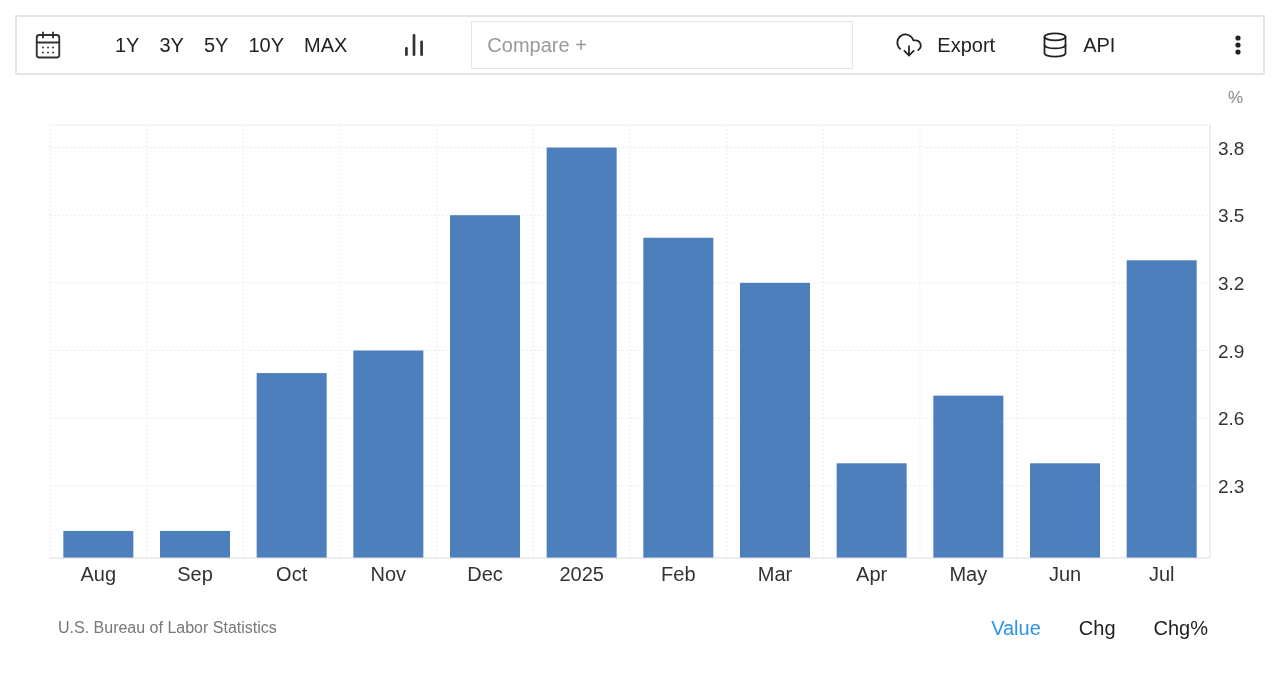  I want to click on view-tab: Chg%, so click(1180, 628).